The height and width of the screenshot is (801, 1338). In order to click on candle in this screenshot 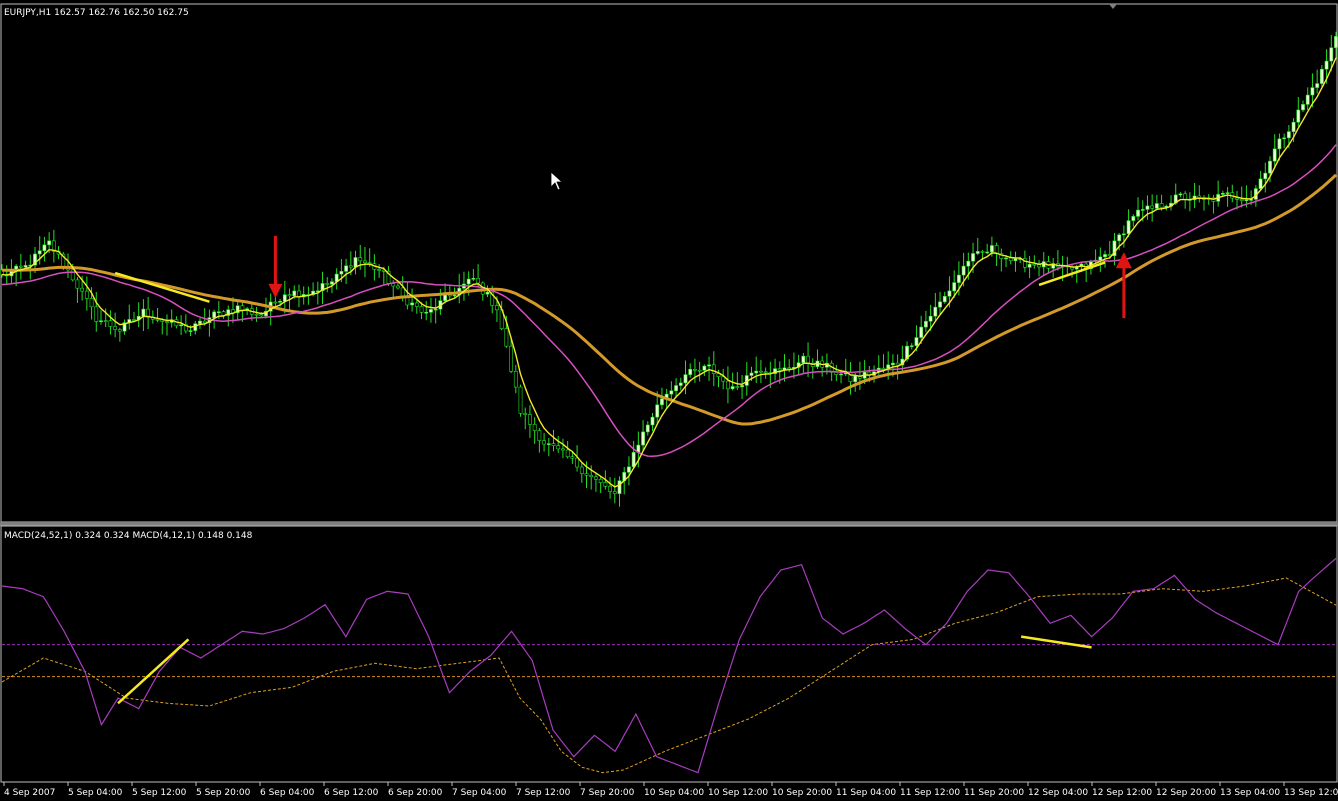, I will do `click(520, 400)`.